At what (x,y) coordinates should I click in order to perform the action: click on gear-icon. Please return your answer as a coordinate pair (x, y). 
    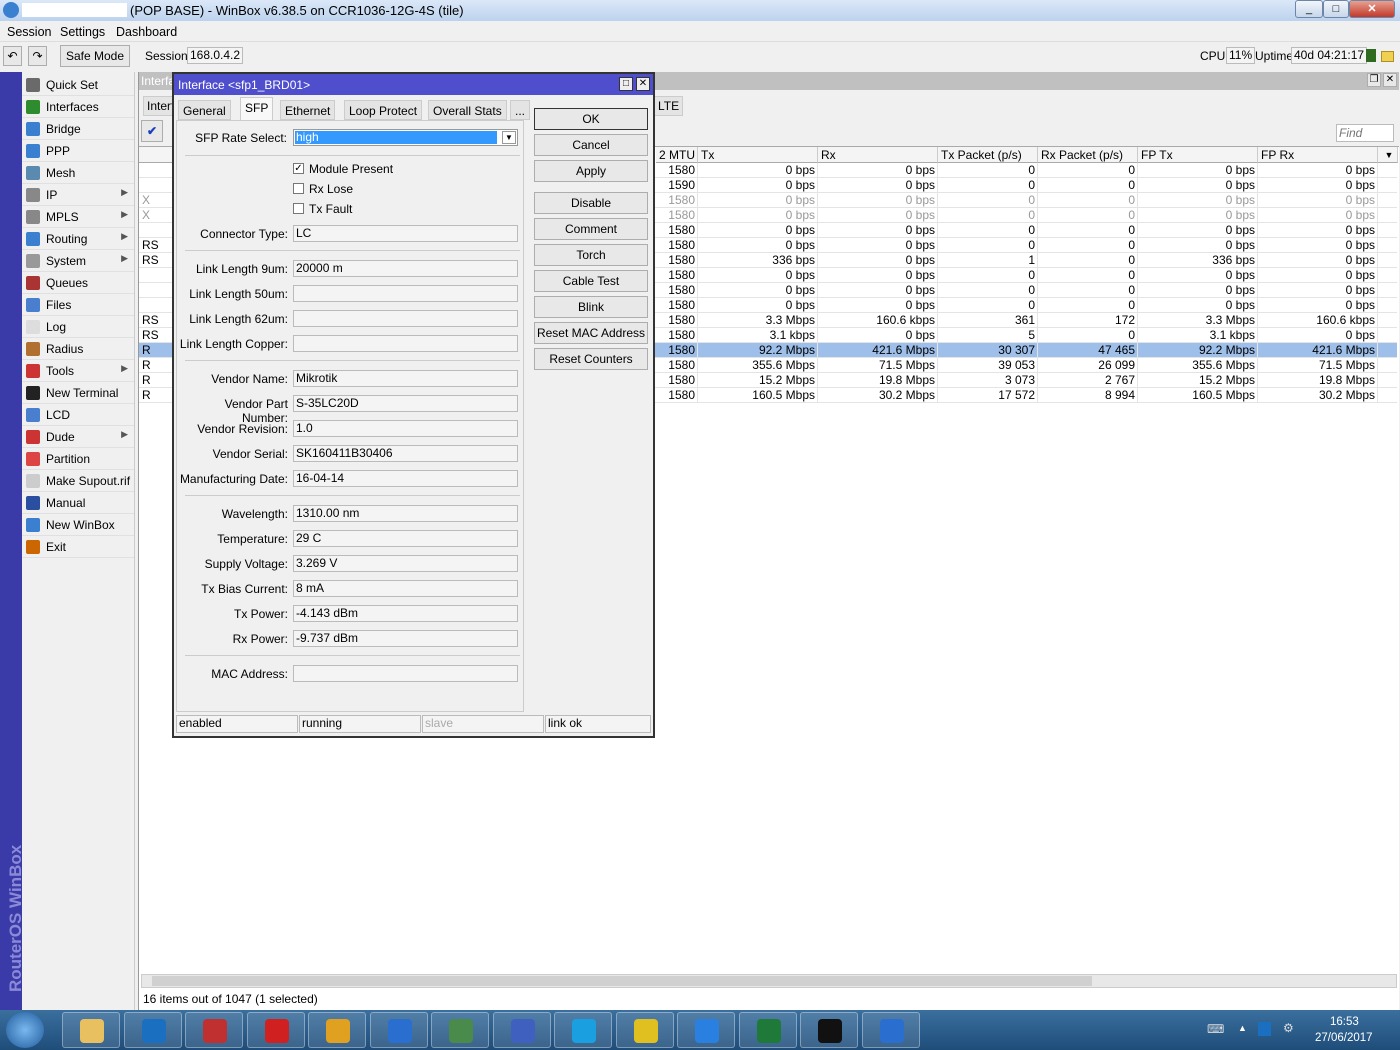
    Looking at the image, I should click on (33, 261).